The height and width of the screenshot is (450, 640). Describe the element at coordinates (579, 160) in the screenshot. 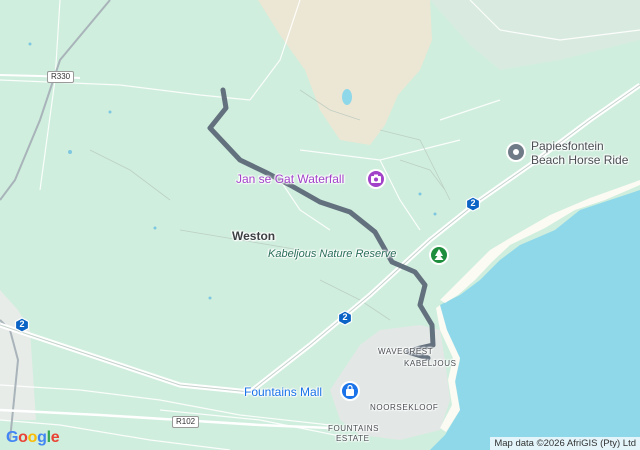

I see `poi-label-beach-ride-2: Beach Horse Ride` at that location.